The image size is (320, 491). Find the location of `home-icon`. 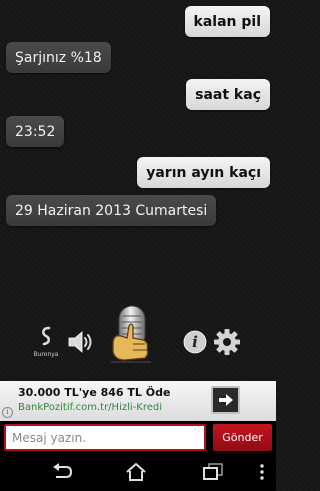

home-icon is located at coordinates (136, 473).